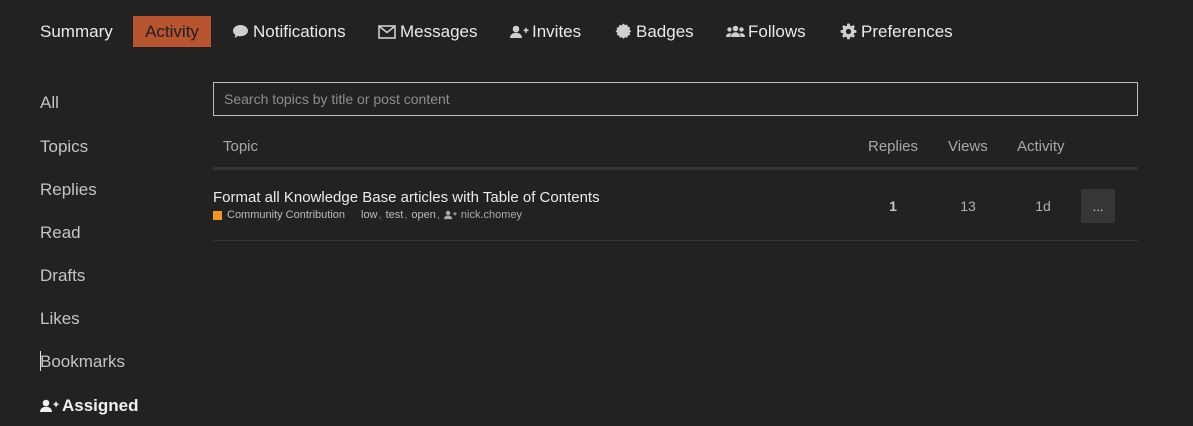  I want to click on sidebar-item-drafts: Drafts, so click(62, 276).